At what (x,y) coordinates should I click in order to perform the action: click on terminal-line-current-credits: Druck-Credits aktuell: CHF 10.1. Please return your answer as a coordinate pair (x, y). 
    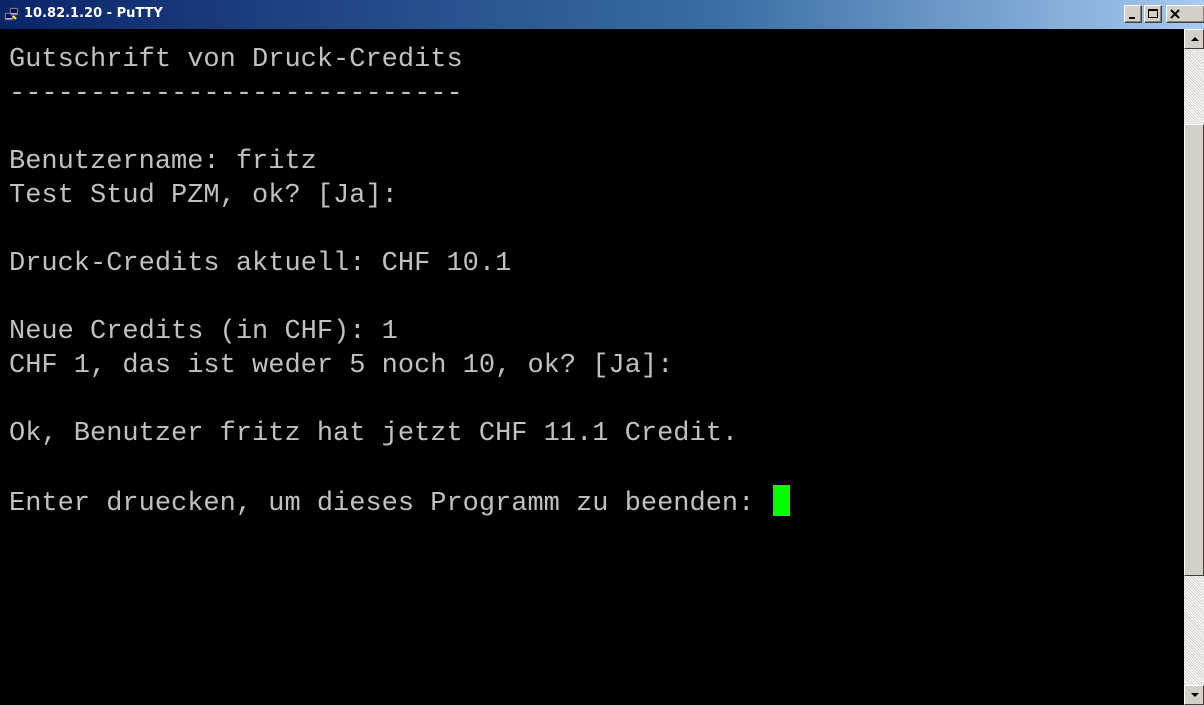
    Looking at the image, I should click on (260, 264).